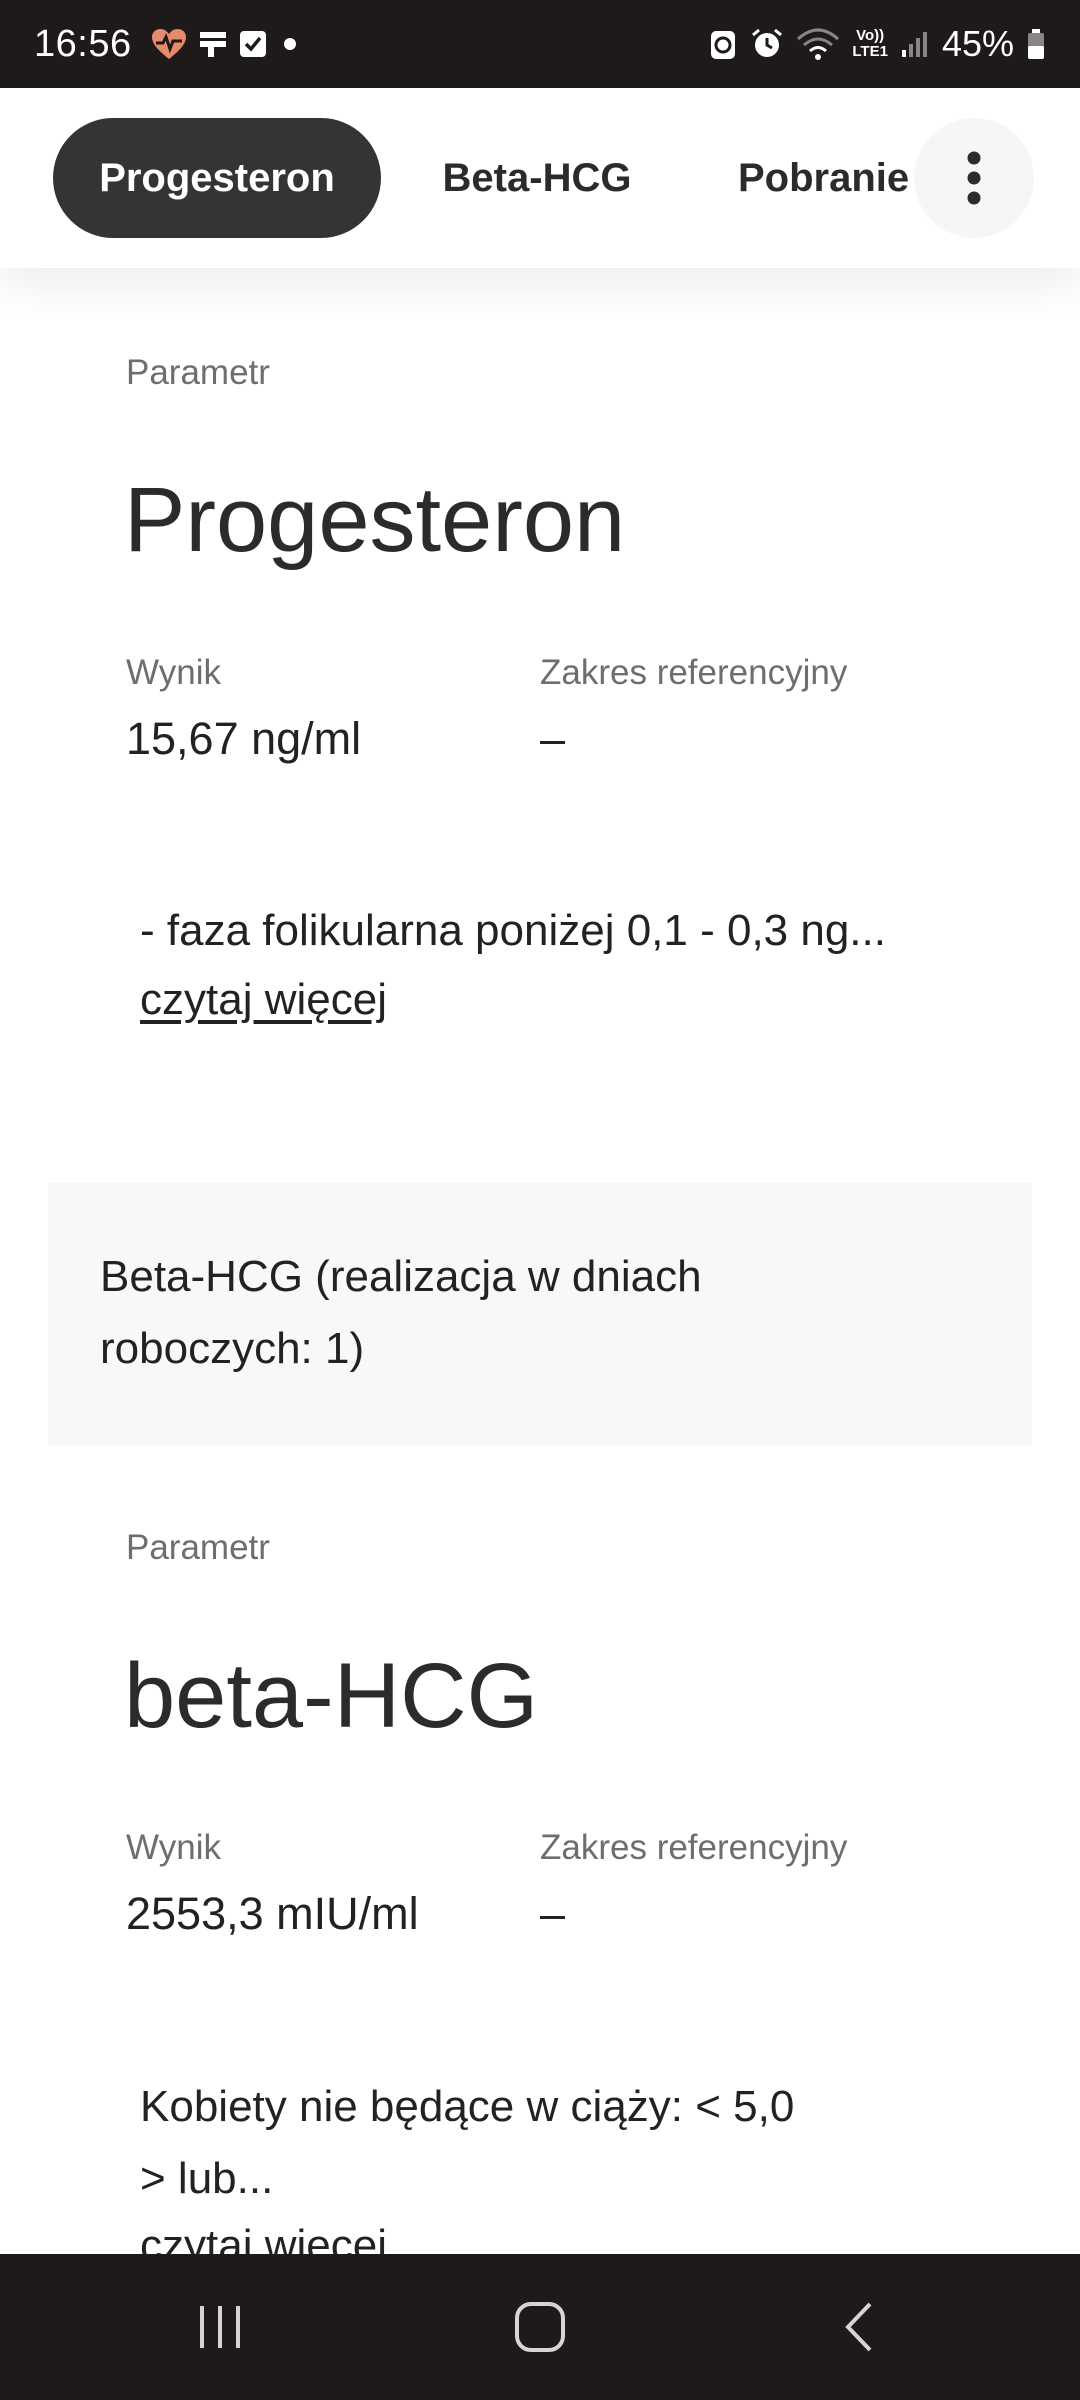 Image resolution: width=1080 pixels, height=2400 pixels. I want to click on recent-apps-icon, so click(220, 2327).